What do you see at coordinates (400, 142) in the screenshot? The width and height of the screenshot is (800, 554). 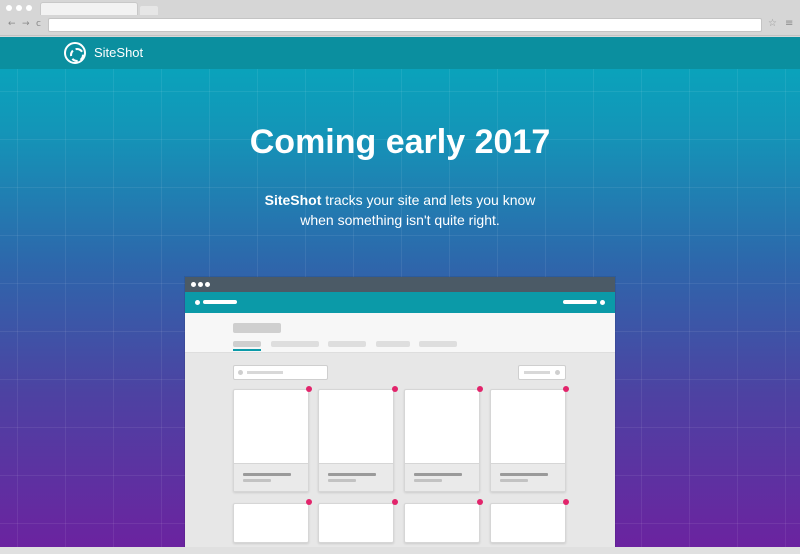 I see `hero-title: Coming early 2017` at bounding box center [400, 142].